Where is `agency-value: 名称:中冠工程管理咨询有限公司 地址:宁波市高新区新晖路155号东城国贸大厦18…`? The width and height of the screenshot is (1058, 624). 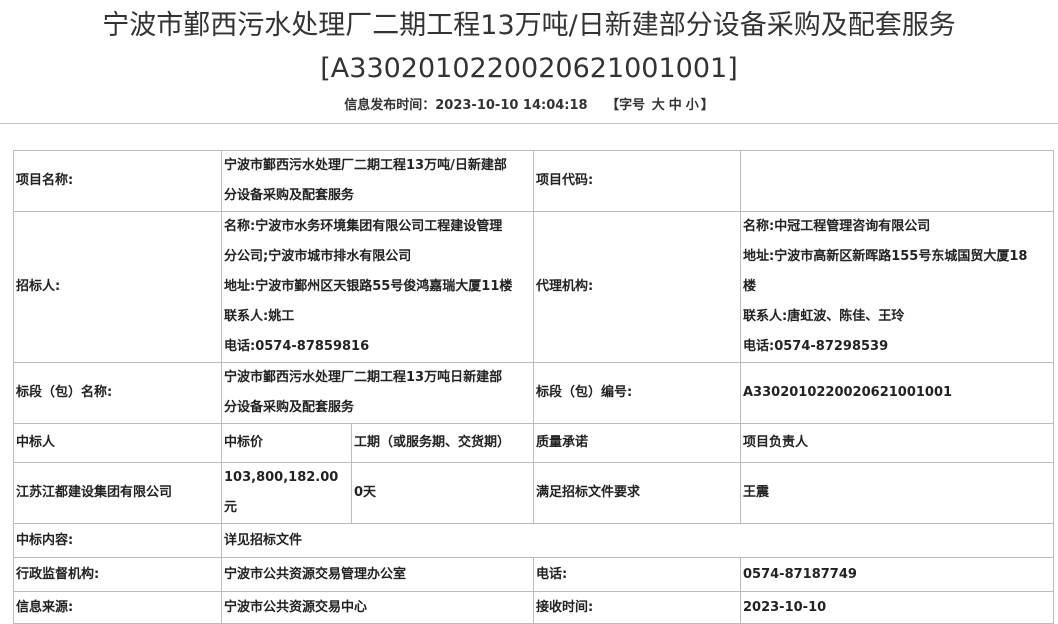 agency-value: 名称:中冠工程管理咨询有限公司 地址:宁波市高新区新晖路155号东城国贸大厦18… is located at coordinates (897, 287).